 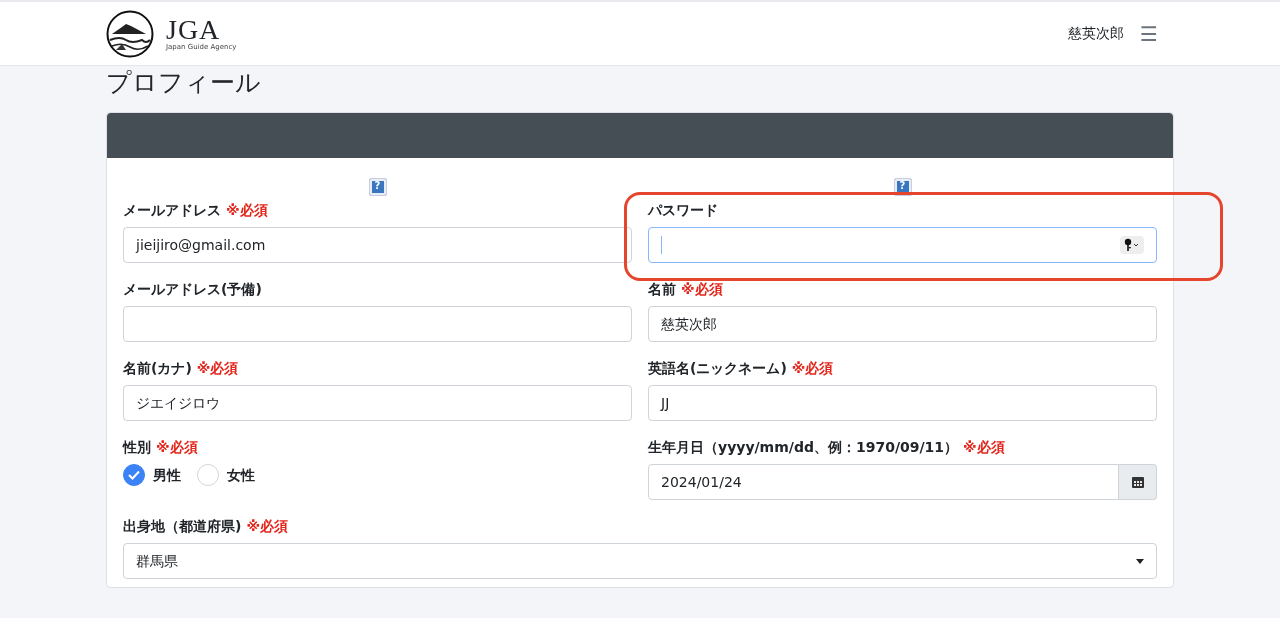 What do you see at coordinates (184, 83) in the screenshot?
I see `page-title: プロフィール` at bounding box center [184, 83].